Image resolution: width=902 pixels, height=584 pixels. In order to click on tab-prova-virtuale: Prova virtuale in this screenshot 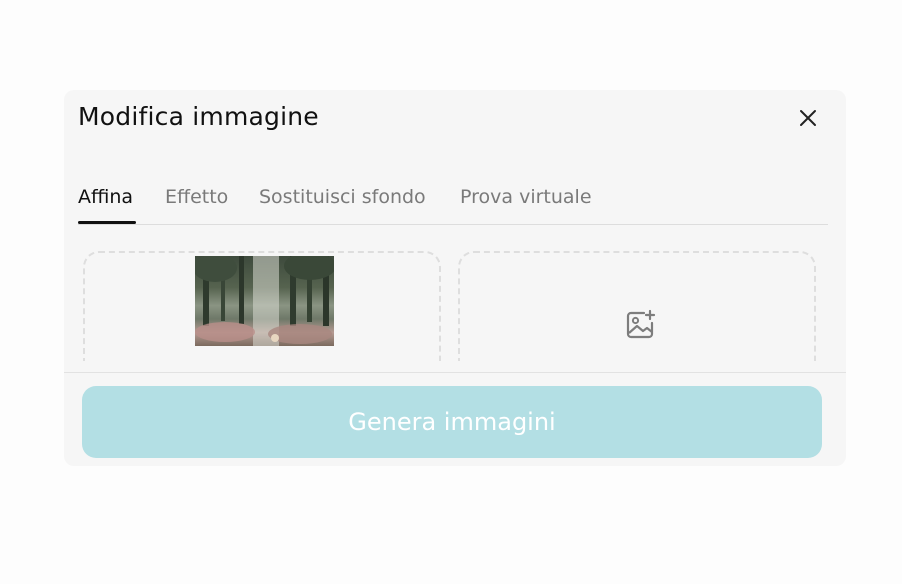, I will do `click(526, 197)`.